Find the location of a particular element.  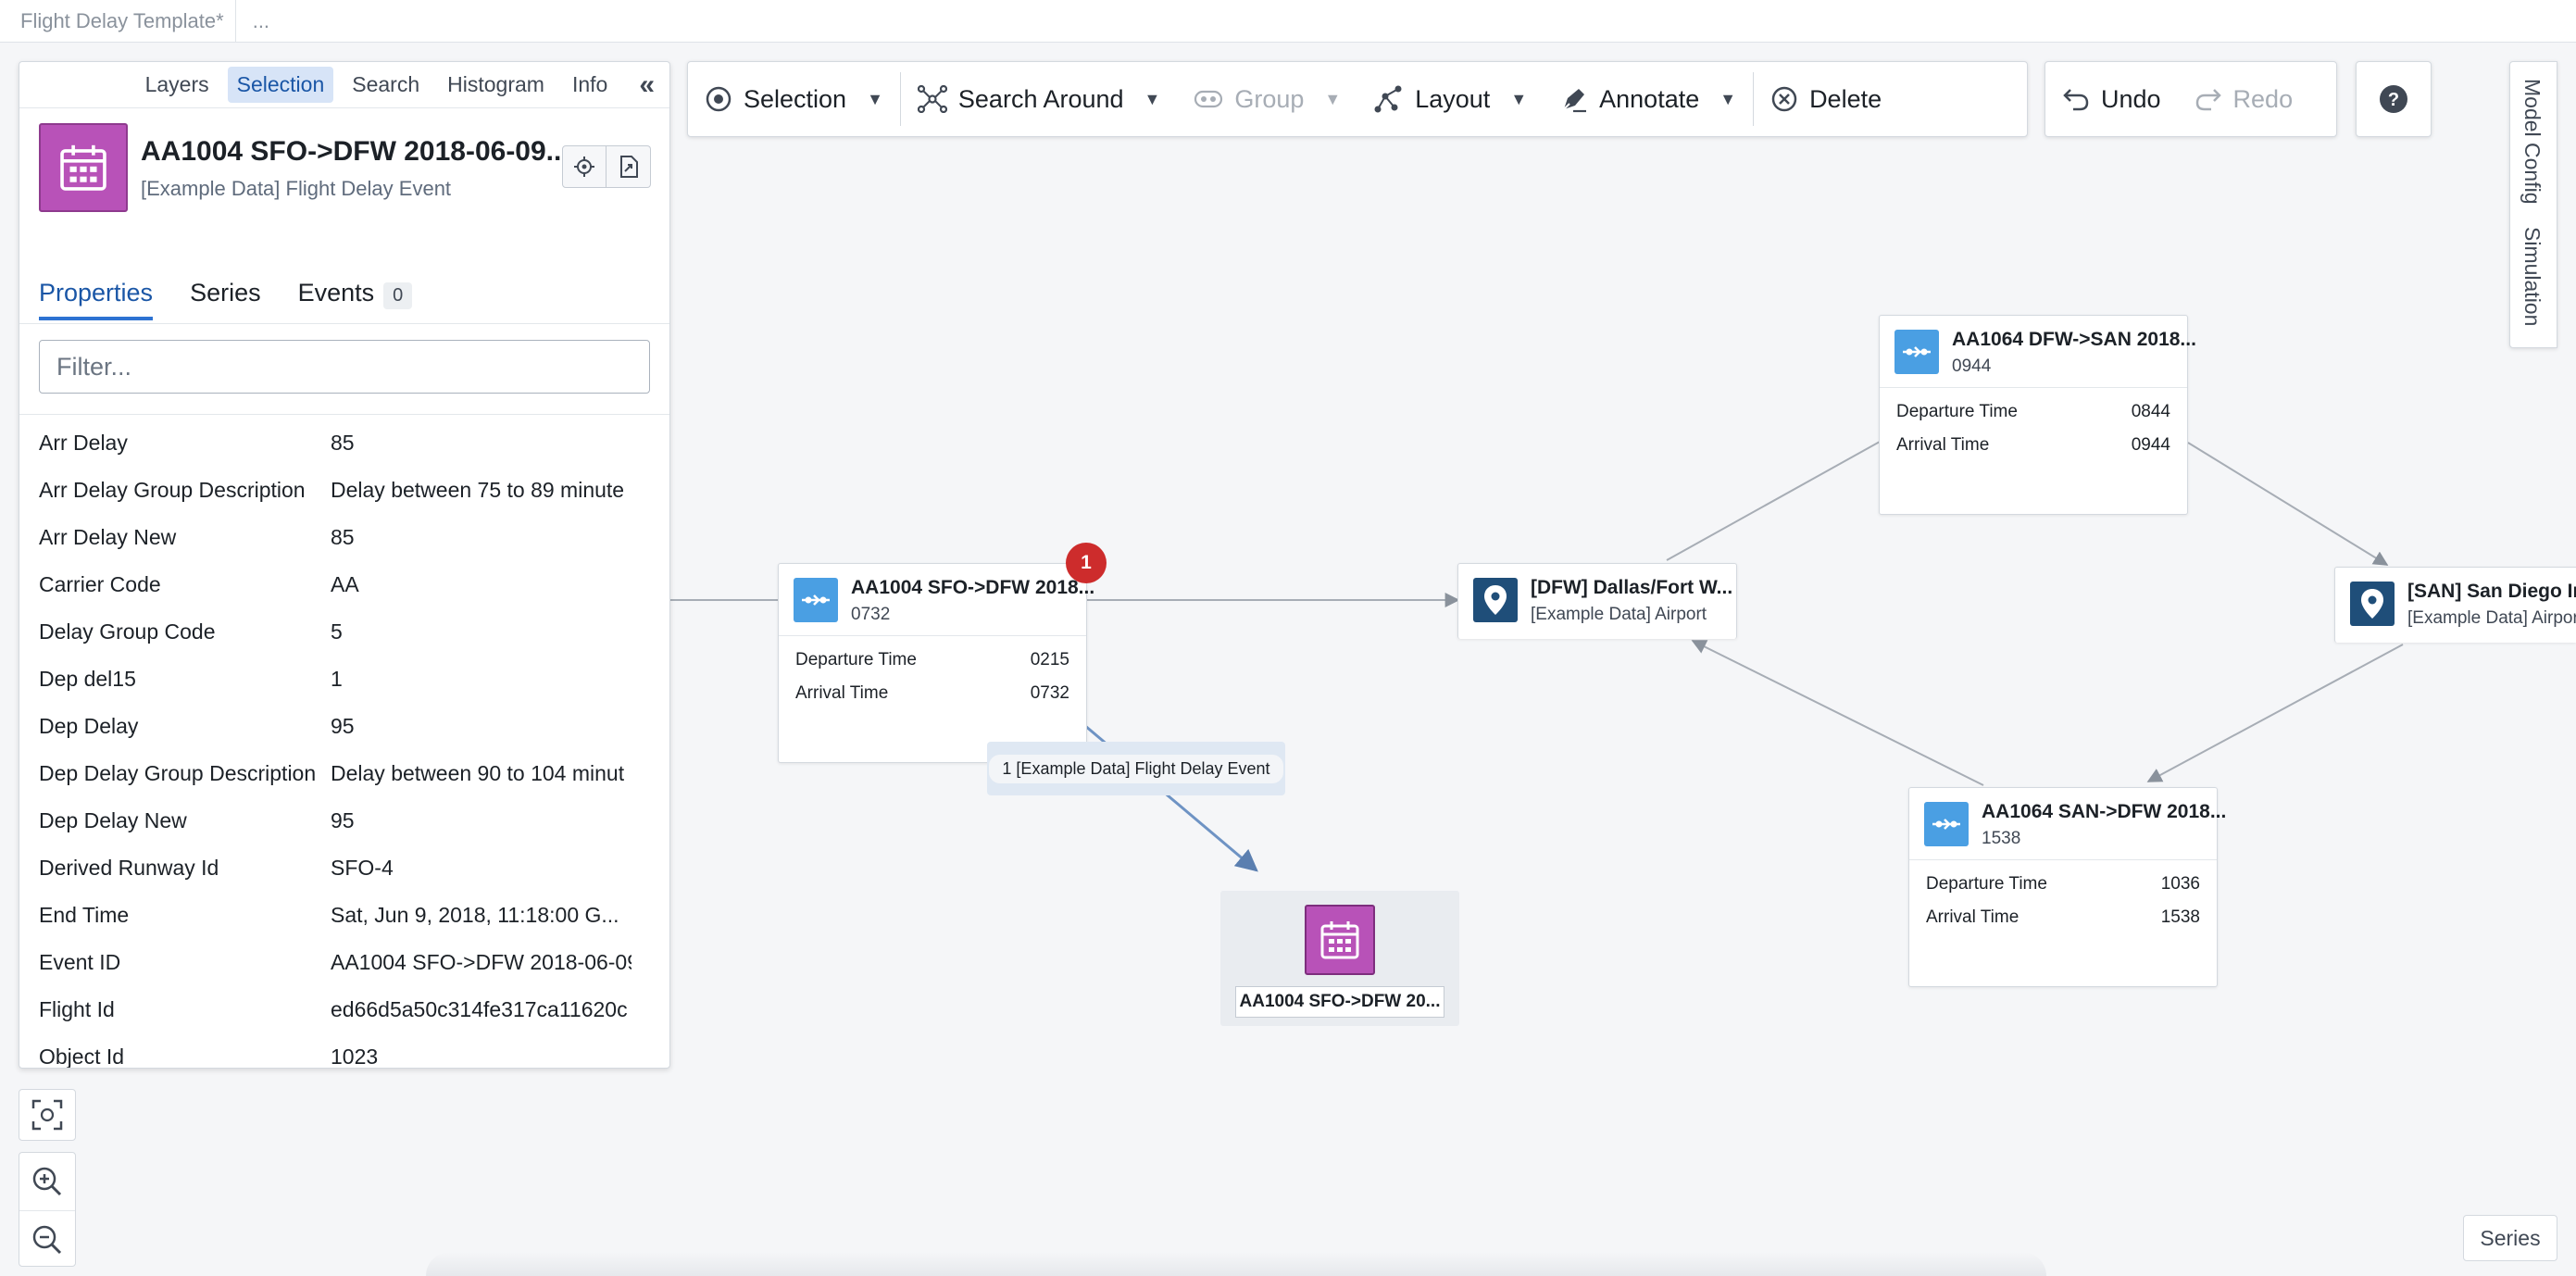

property-row: Event ID AA1004 SFO->DFW 2018-06-09_ is located at coordinates (349, 962).